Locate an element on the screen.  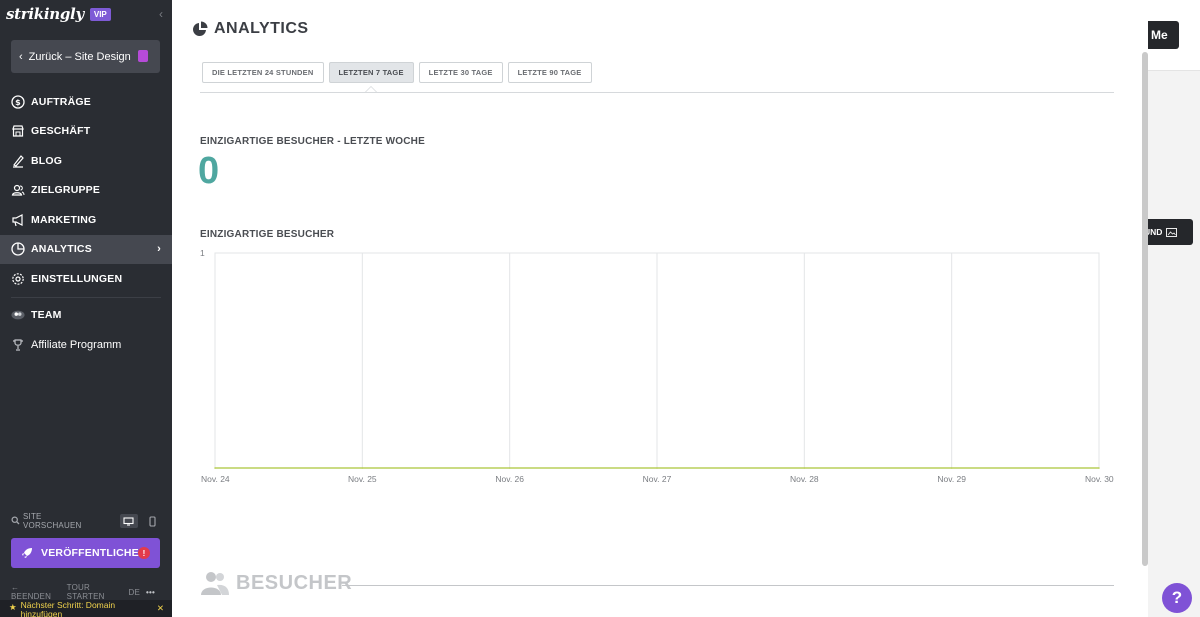
rocket-icon is located at coordinates (27, 553).